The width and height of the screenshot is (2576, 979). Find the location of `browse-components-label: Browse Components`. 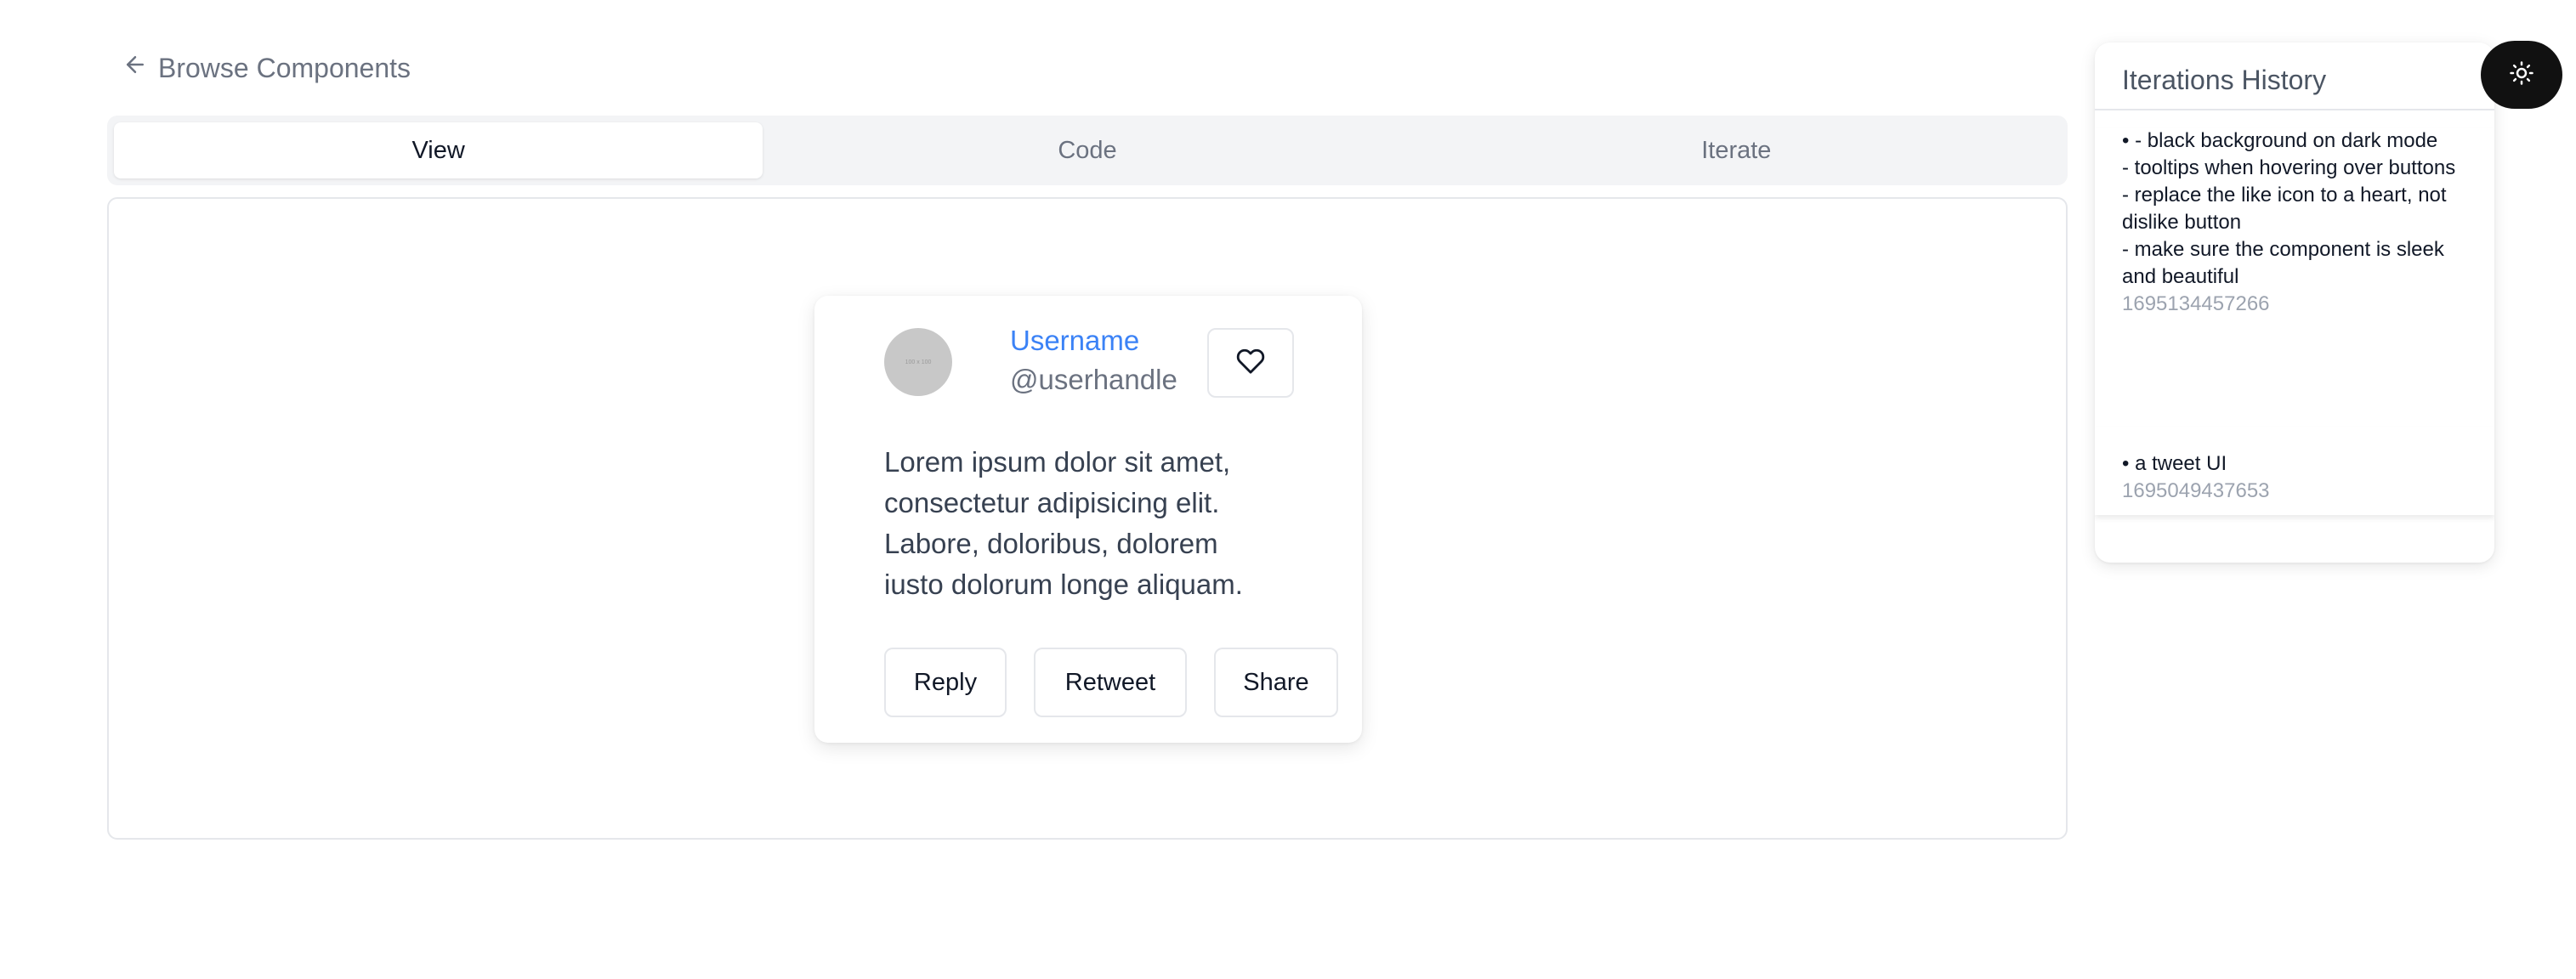

browse-components-label: Browse Components is located at coordinates (285, 67).